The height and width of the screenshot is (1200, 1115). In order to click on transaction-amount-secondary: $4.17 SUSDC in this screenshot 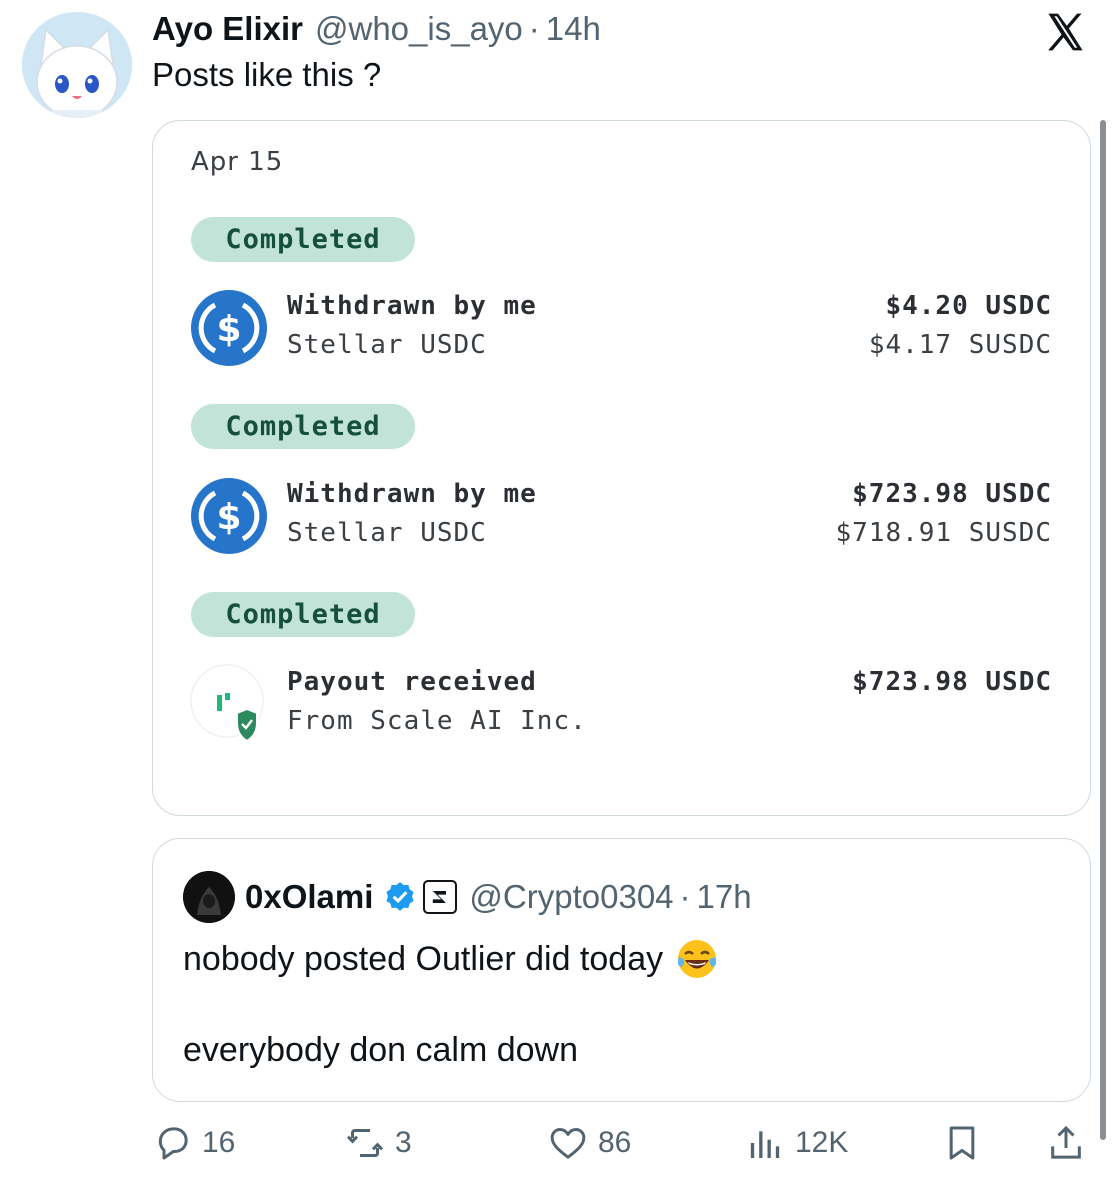, I will do `click(960, 345)`.